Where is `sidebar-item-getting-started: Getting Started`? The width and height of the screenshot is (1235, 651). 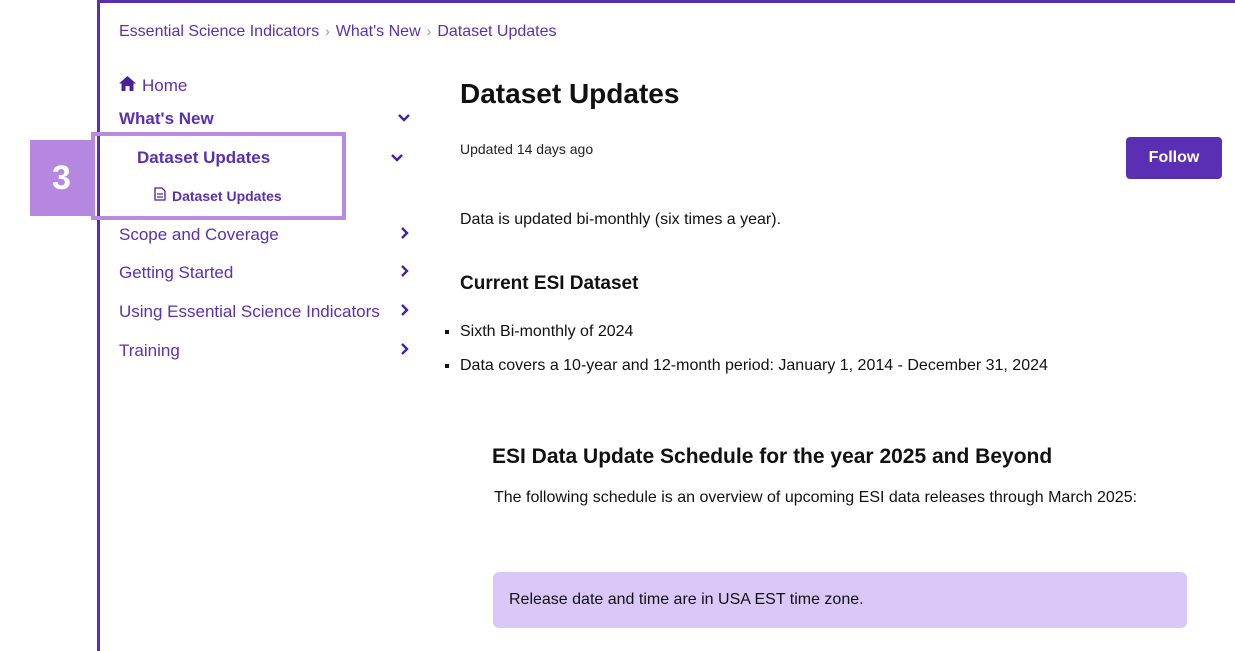 sidebar-item-getting-started: Getting Started is located at coordinates (176, 273).